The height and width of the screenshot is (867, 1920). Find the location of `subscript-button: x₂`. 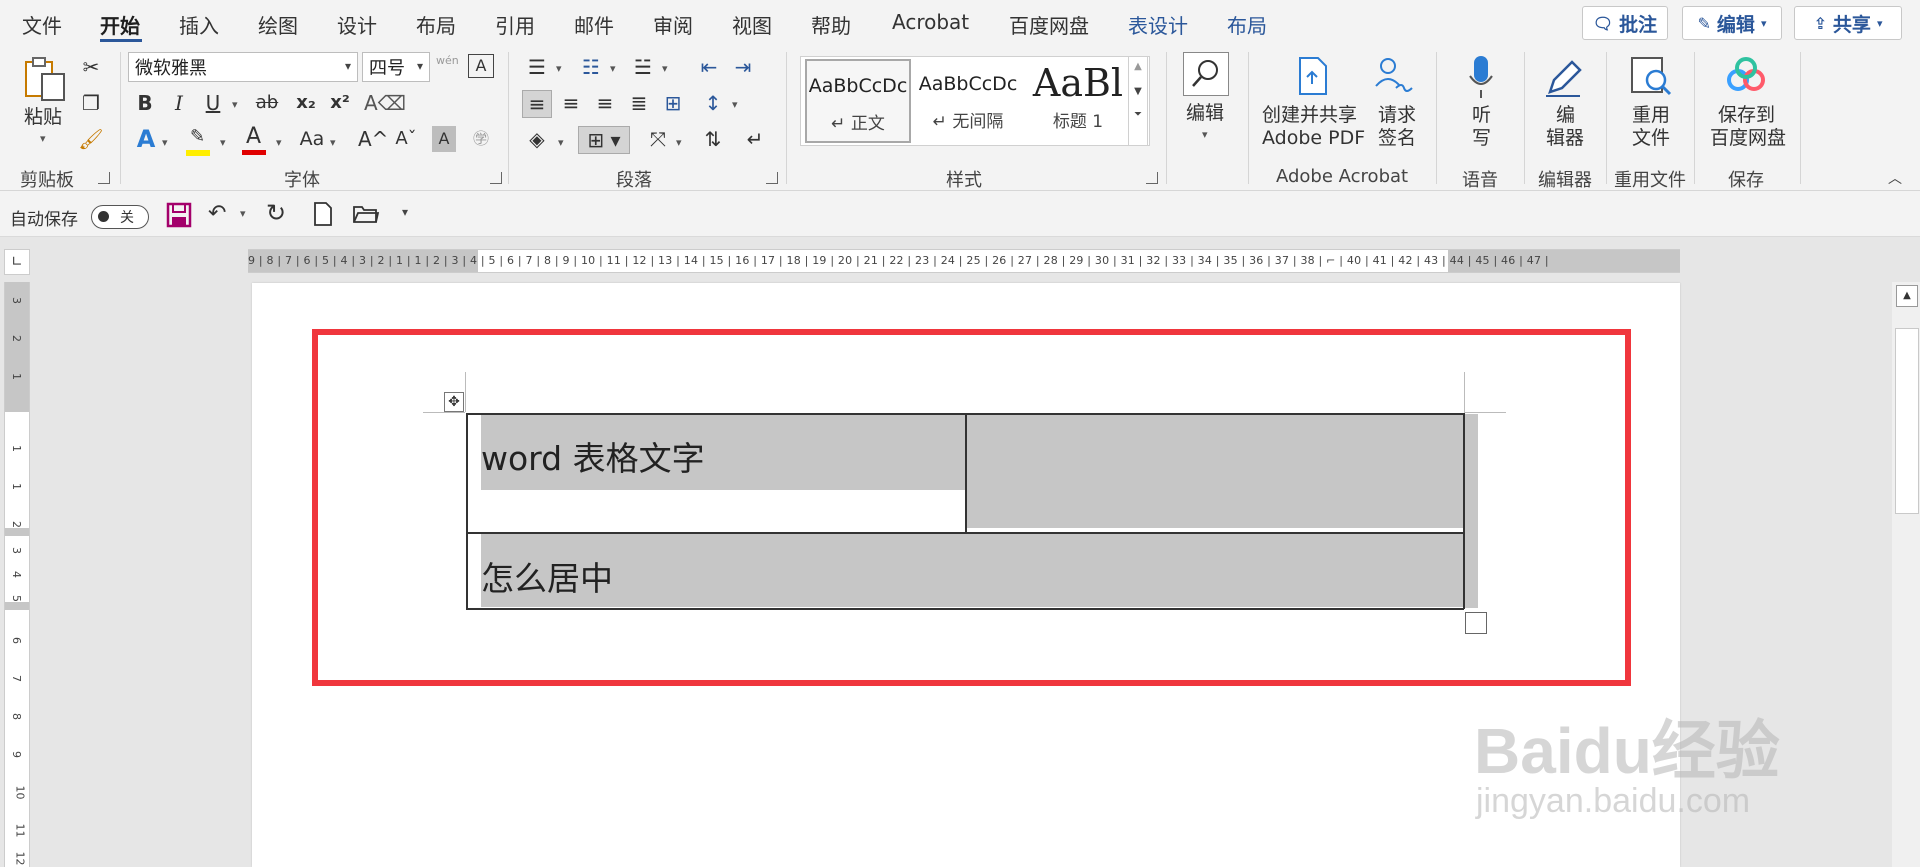

subscript-button: x₂ is located at coordinates (306, 103).